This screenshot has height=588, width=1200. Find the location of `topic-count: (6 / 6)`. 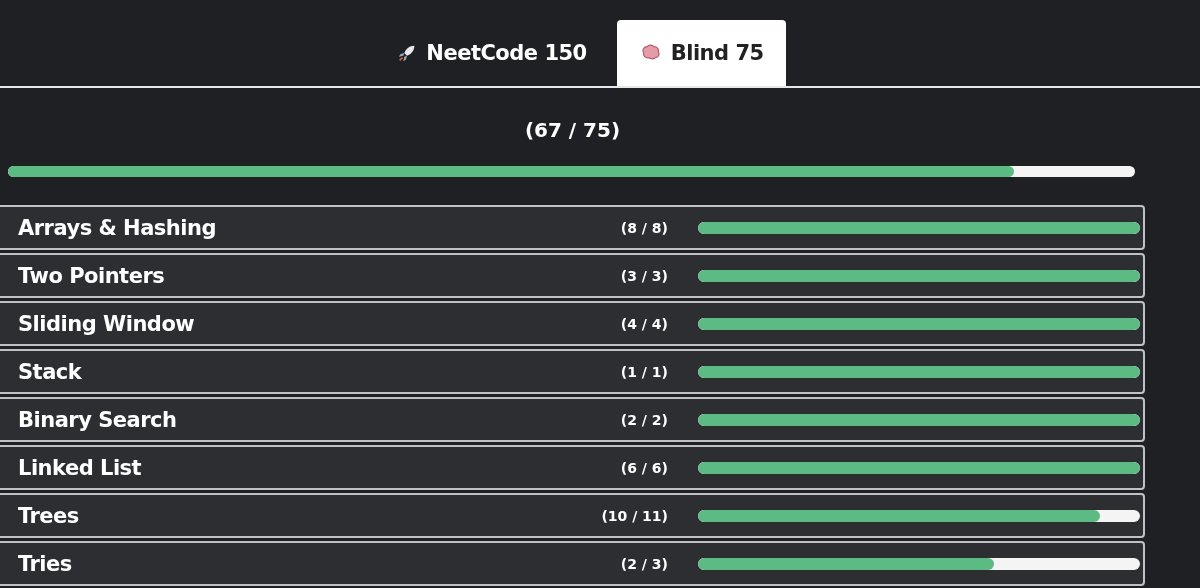

topic-count: (6 / 6) is located at coordinates (643, 467).